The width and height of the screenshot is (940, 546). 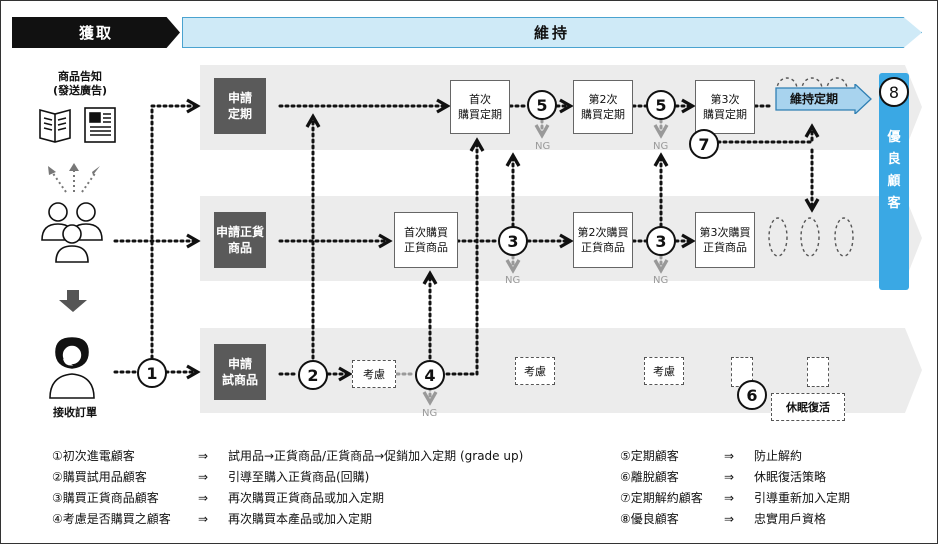 What do you see at coordinates (649, 519) in the screenshot?
I see `legend-label: ⑧優良顧客` at bounding box center [649, 519].